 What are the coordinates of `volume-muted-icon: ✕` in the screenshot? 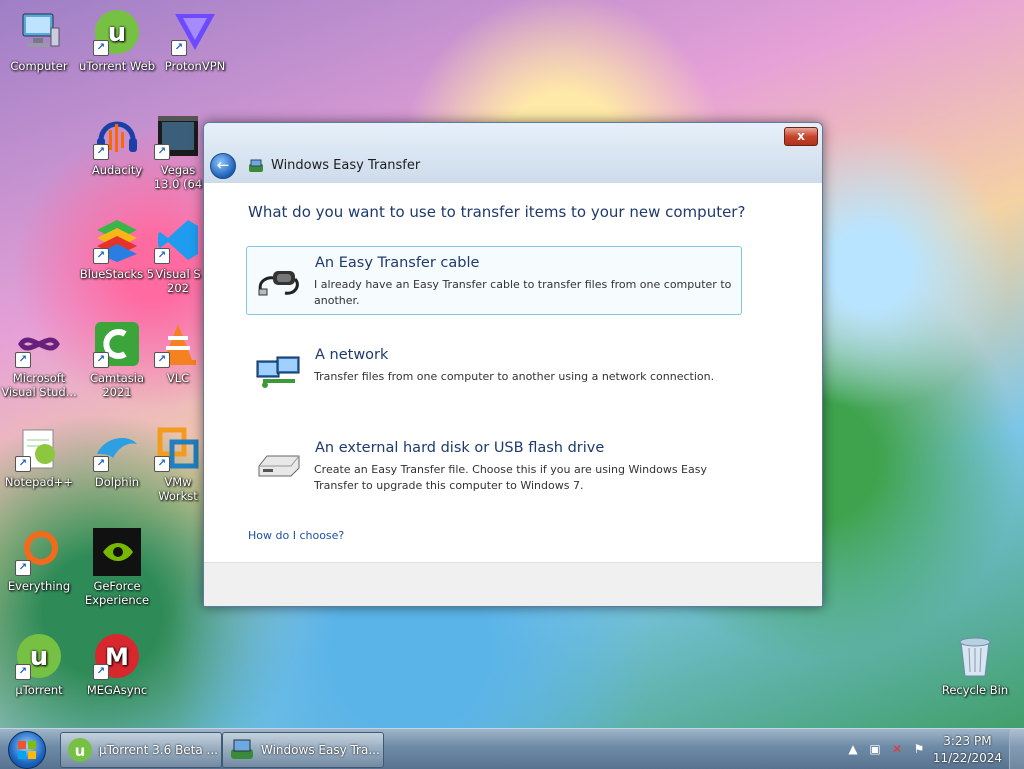 It's located at (897, 749).